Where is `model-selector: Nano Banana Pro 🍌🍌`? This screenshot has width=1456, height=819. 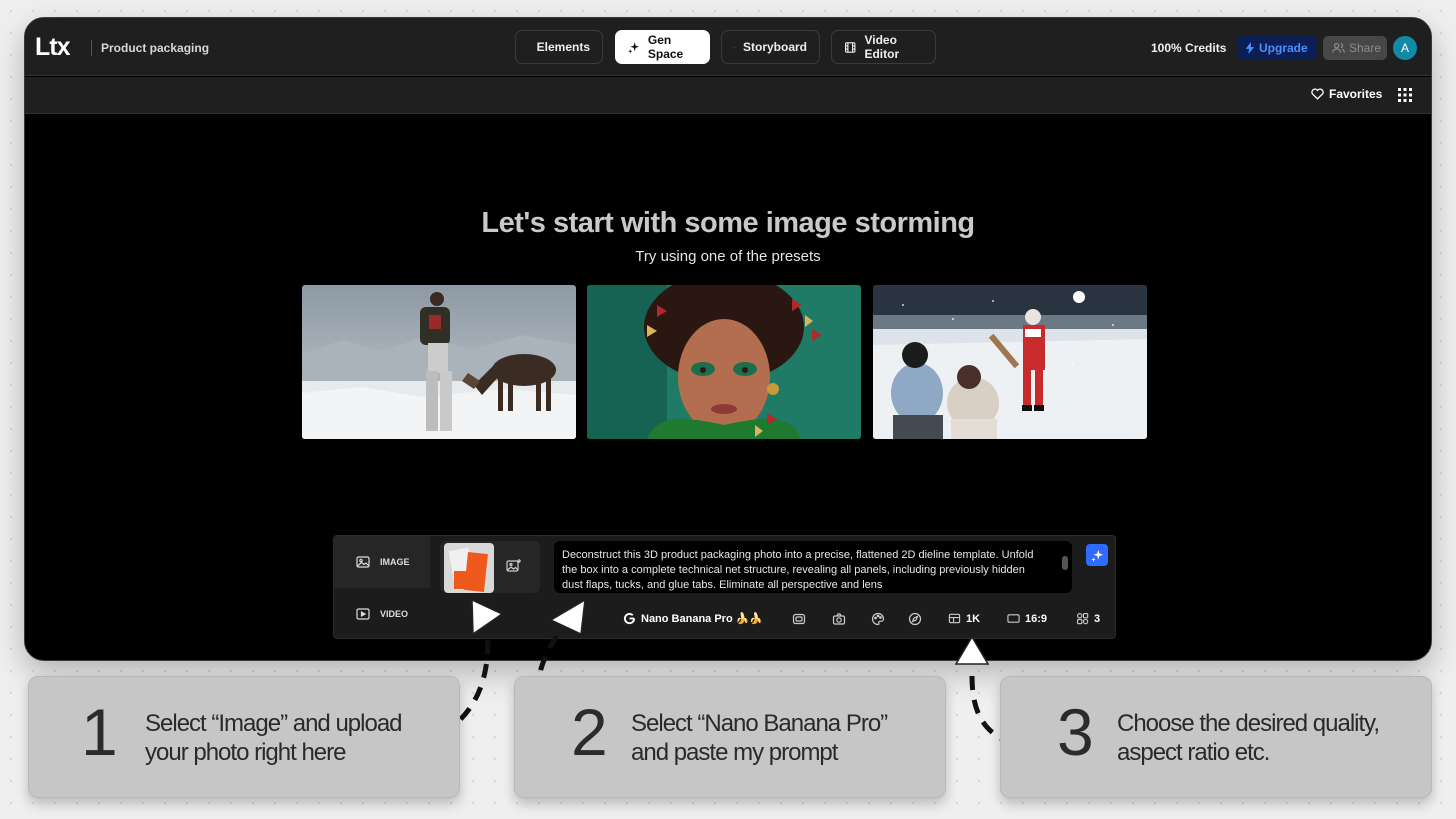 model-selector: Nano Banana Pro 🍌🍌 is located at coordinates (693, 618).